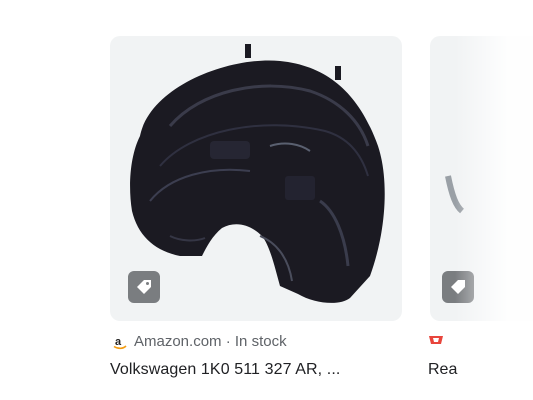 The height and width of the screenshot is (400, 533). Describe the element at coordinates (442, 370) in the screenshot. I see `next-result-title: Rea` at that location.